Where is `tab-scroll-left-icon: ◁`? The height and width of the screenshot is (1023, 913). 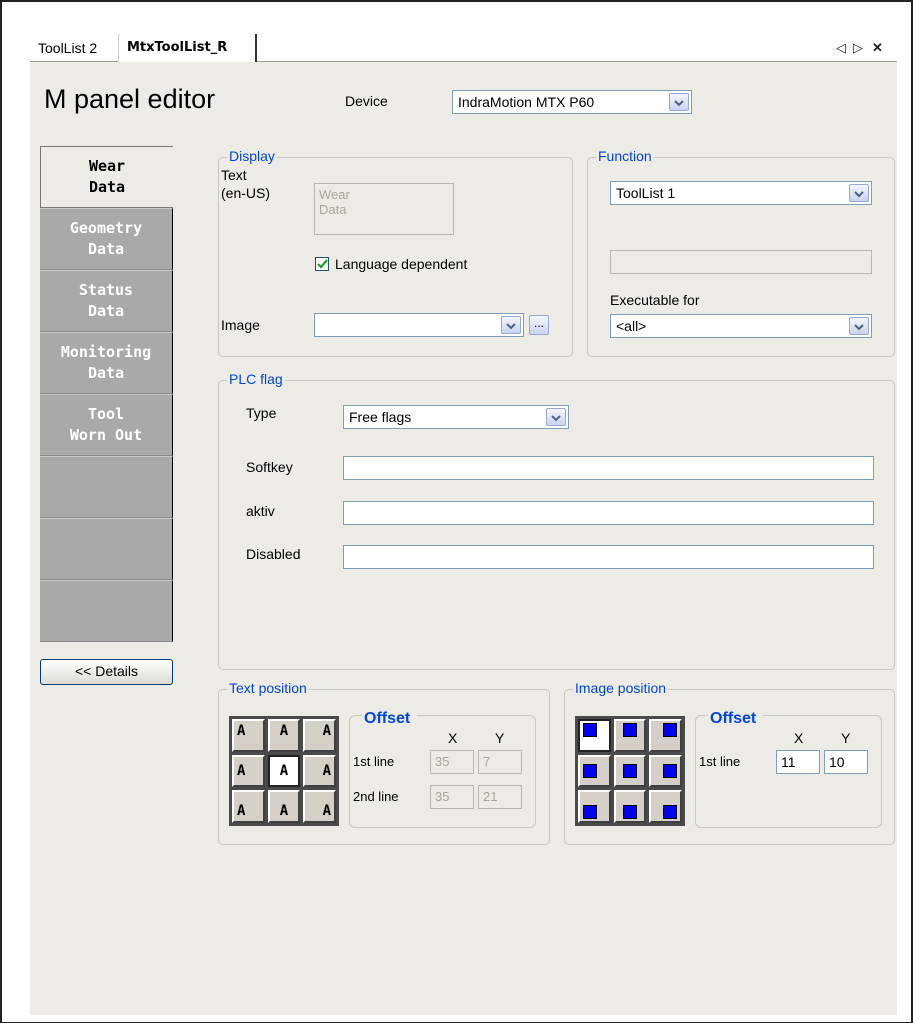 tab-scroll-left-icon: ◁ is located at coordinates (841, 48).